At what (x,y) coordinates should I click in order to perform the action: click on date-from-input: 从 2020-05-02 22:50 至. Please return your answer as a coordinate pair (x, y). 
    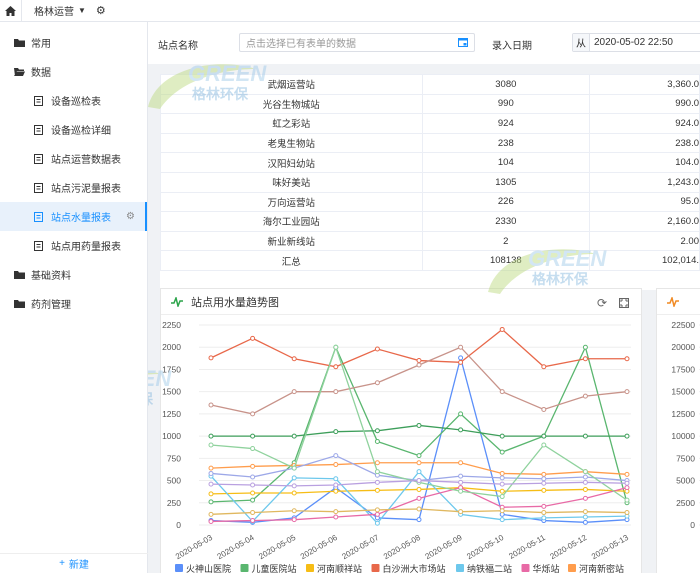
    Looking at the image, I should click on (636, 42).